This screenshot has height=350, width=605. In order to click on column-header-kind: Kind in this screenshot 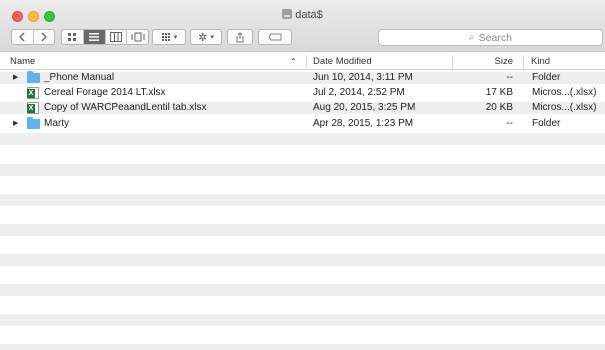, I will do `click(540, 61)`.